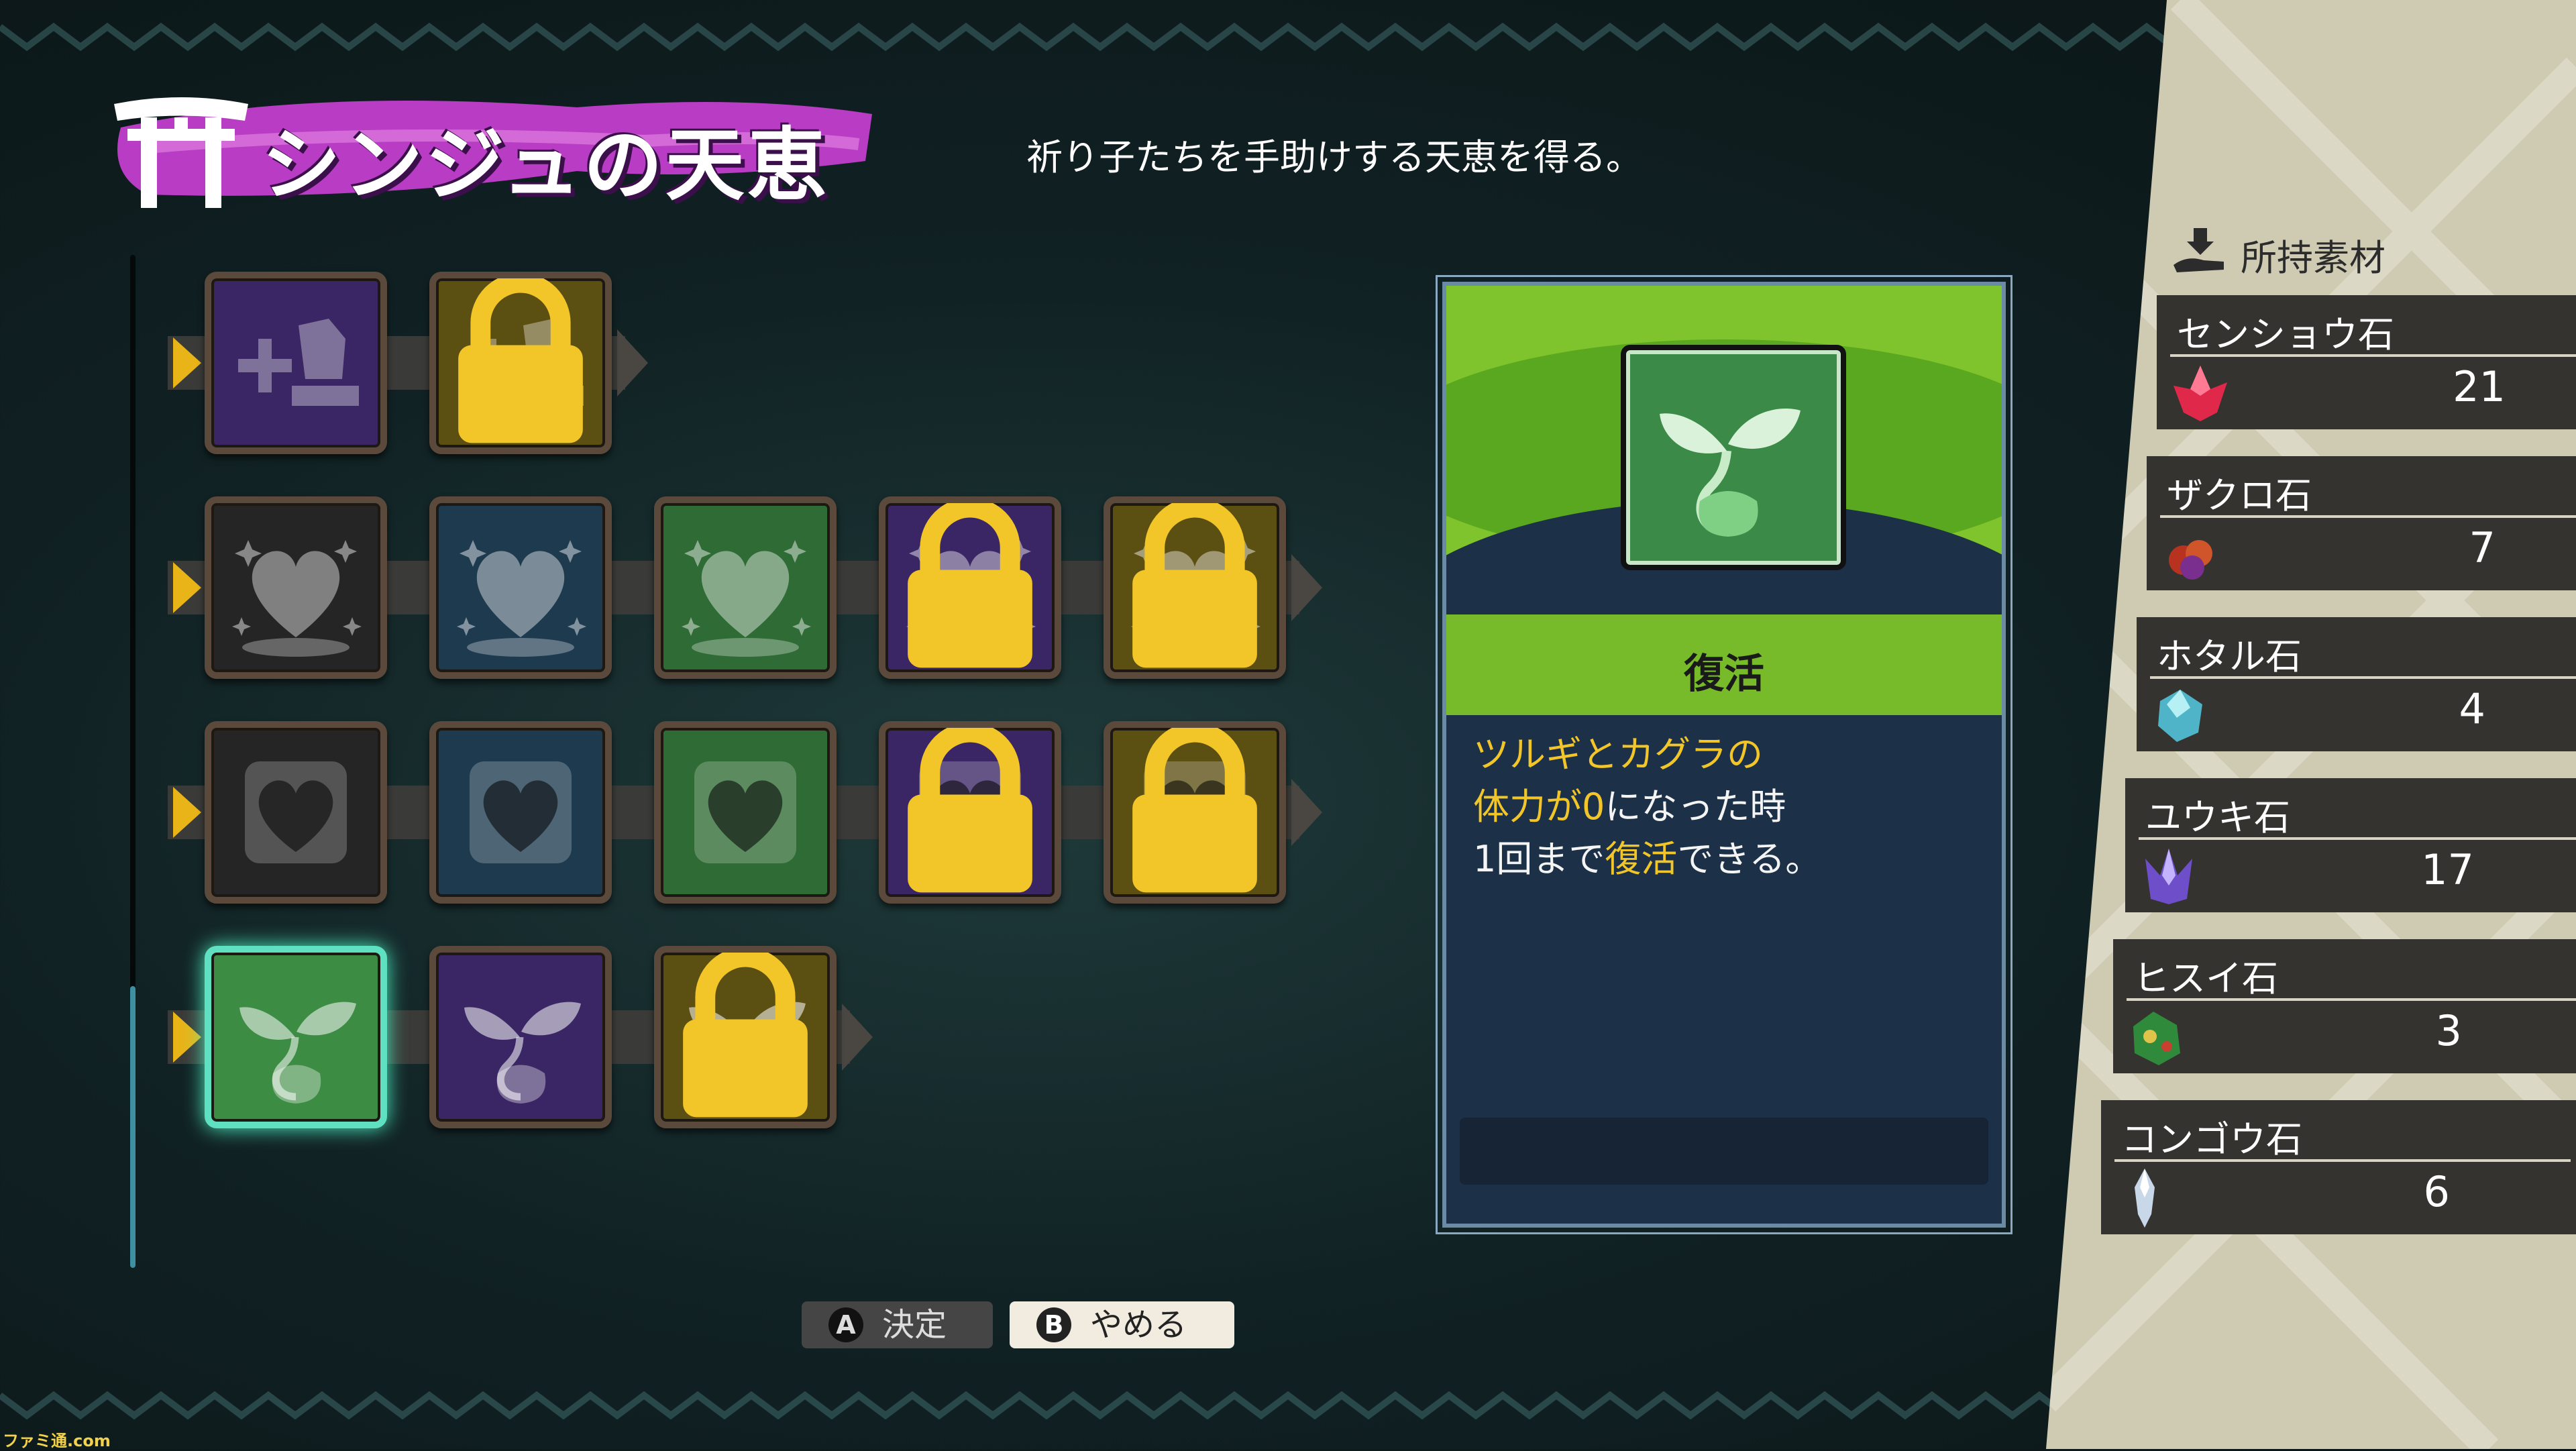 The image size is (2576, 1451). Describe the element at coordinates (2229, 656) in the screenshot. I see `material-name: ホタル石` at that location.